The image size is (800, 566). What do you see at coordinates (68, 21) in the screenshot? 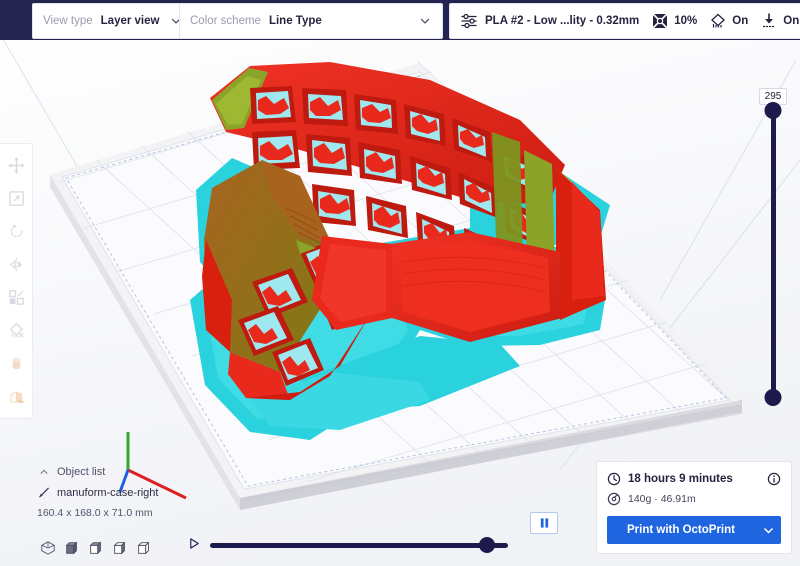
I see `view-type-label: View type` at bounding box center [68, 21].